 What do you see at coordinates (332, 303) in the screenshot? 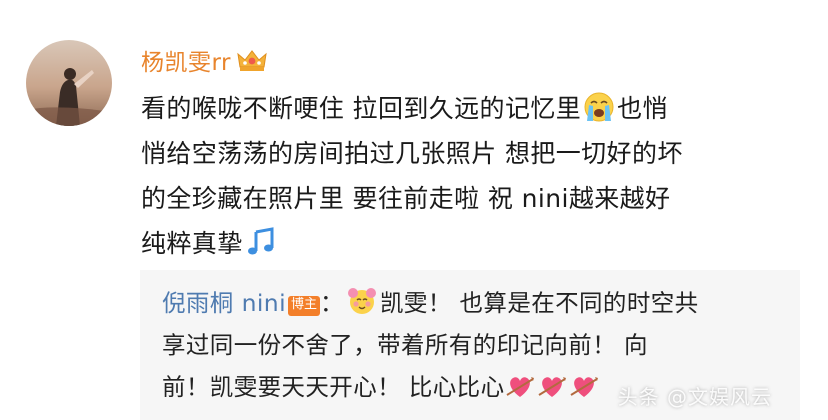
I see `reply-colon: ：` at bounding box center [332, 303].